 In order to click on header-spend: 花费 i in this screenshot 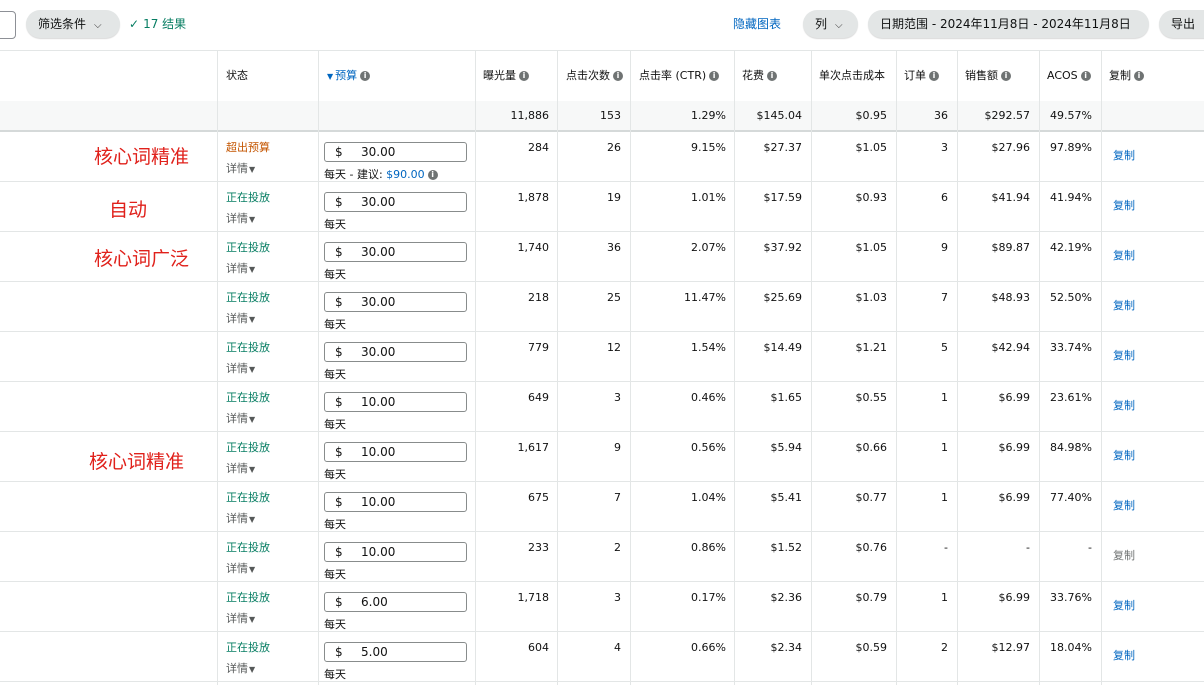, I will do `click(759, 76)`.